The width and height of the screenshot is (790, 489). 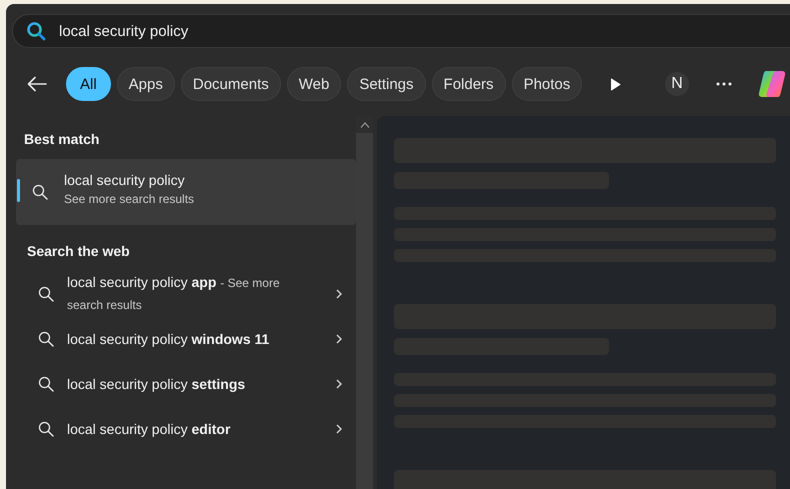 I want to click on search-field: local security policy, so click(x=401, y=31).